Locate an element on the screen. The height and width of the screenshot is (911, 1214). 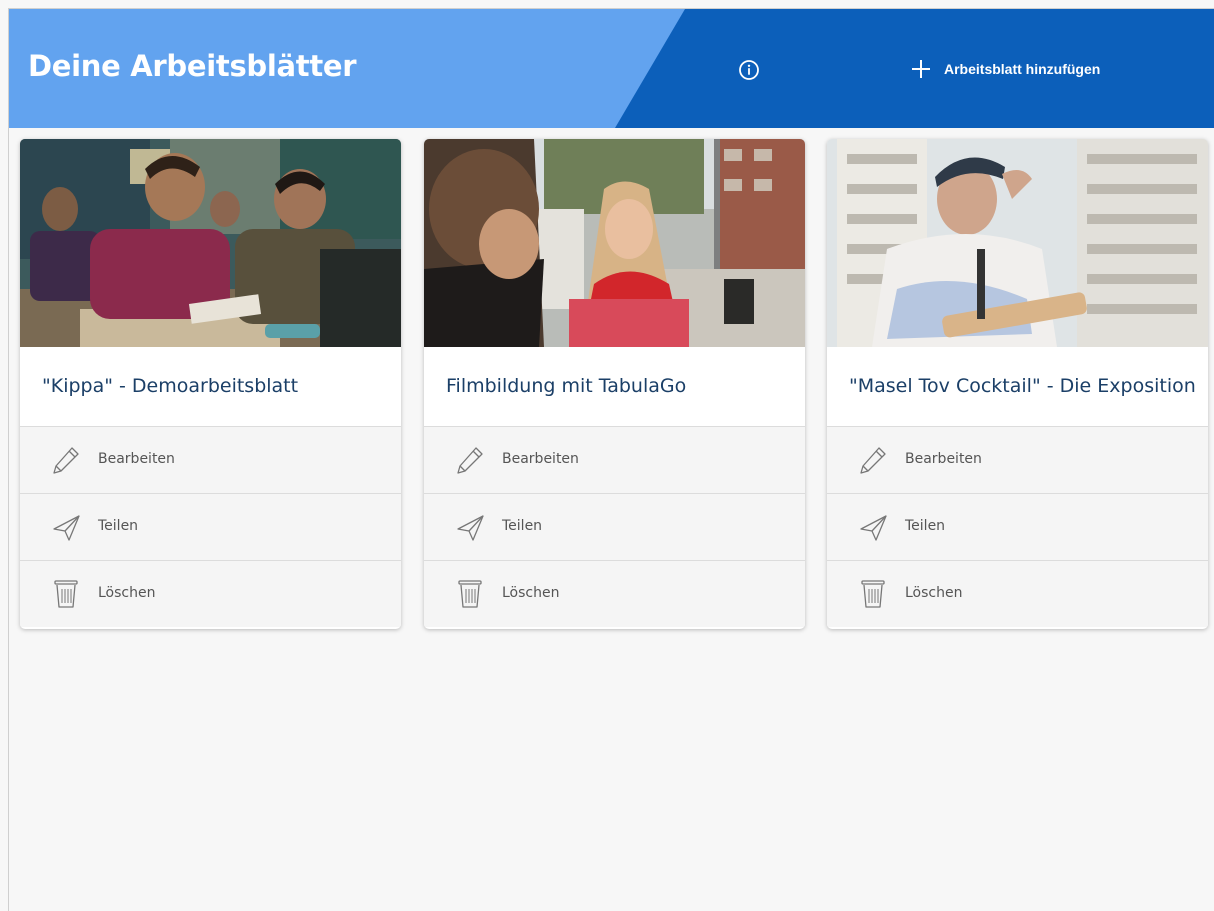
worksheet-thumbnail-girl-scarf is located at coordinates (614, 243).